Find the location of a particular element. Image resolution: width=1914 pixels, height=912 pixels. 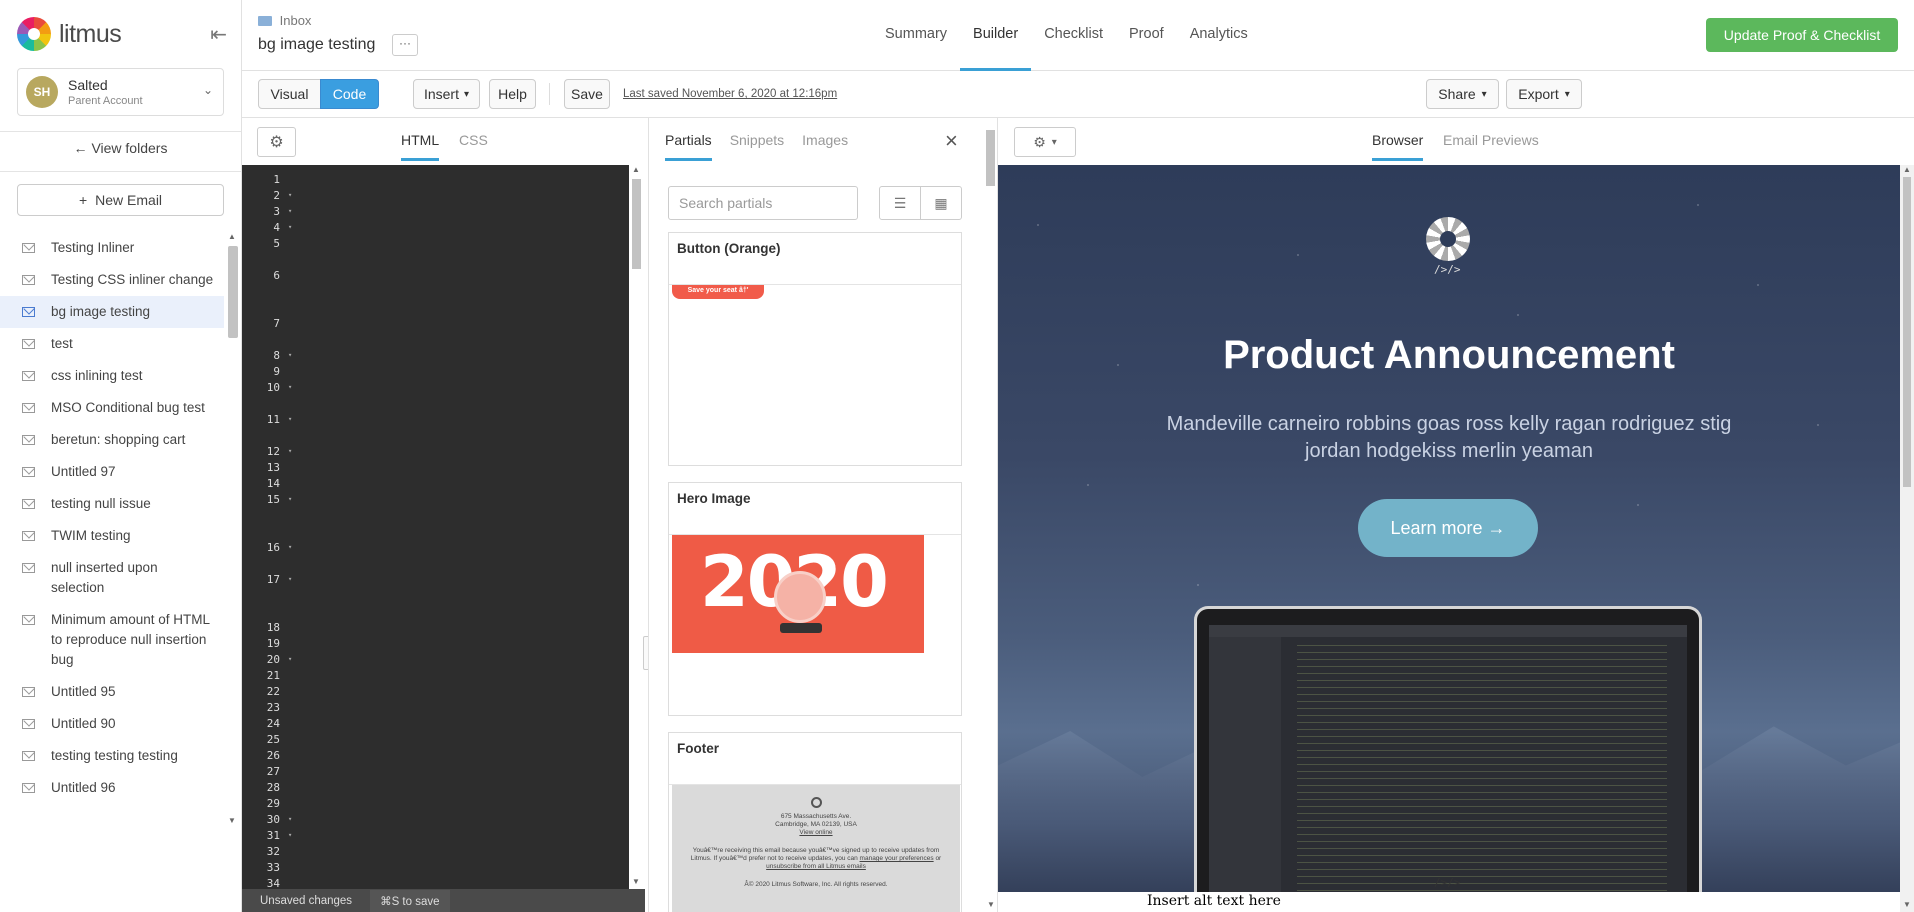

preview-settings-dropdown: ⚙ ▾ is located at coordinates (1045, 142).